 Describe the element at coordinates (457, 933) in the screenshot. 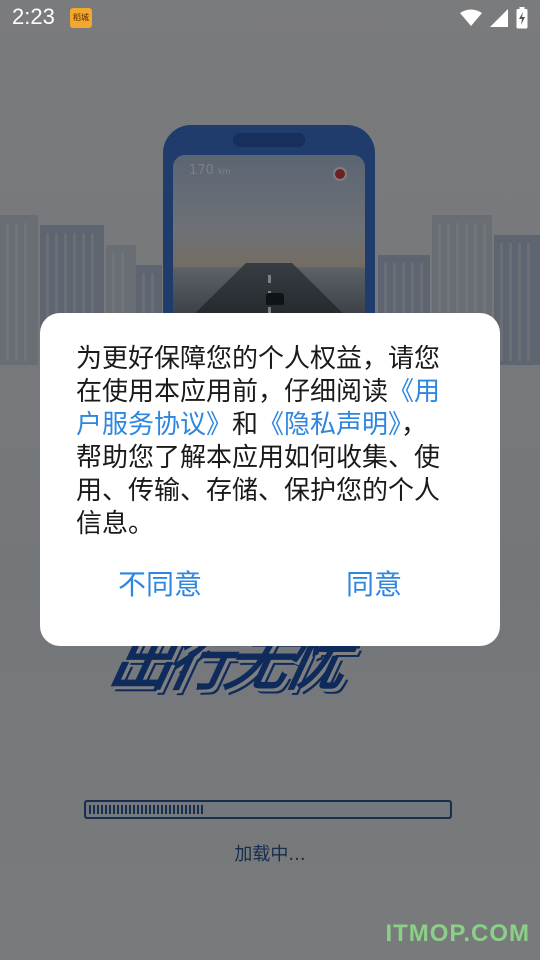

I see `watermark: ITMOP.COM` at that location.